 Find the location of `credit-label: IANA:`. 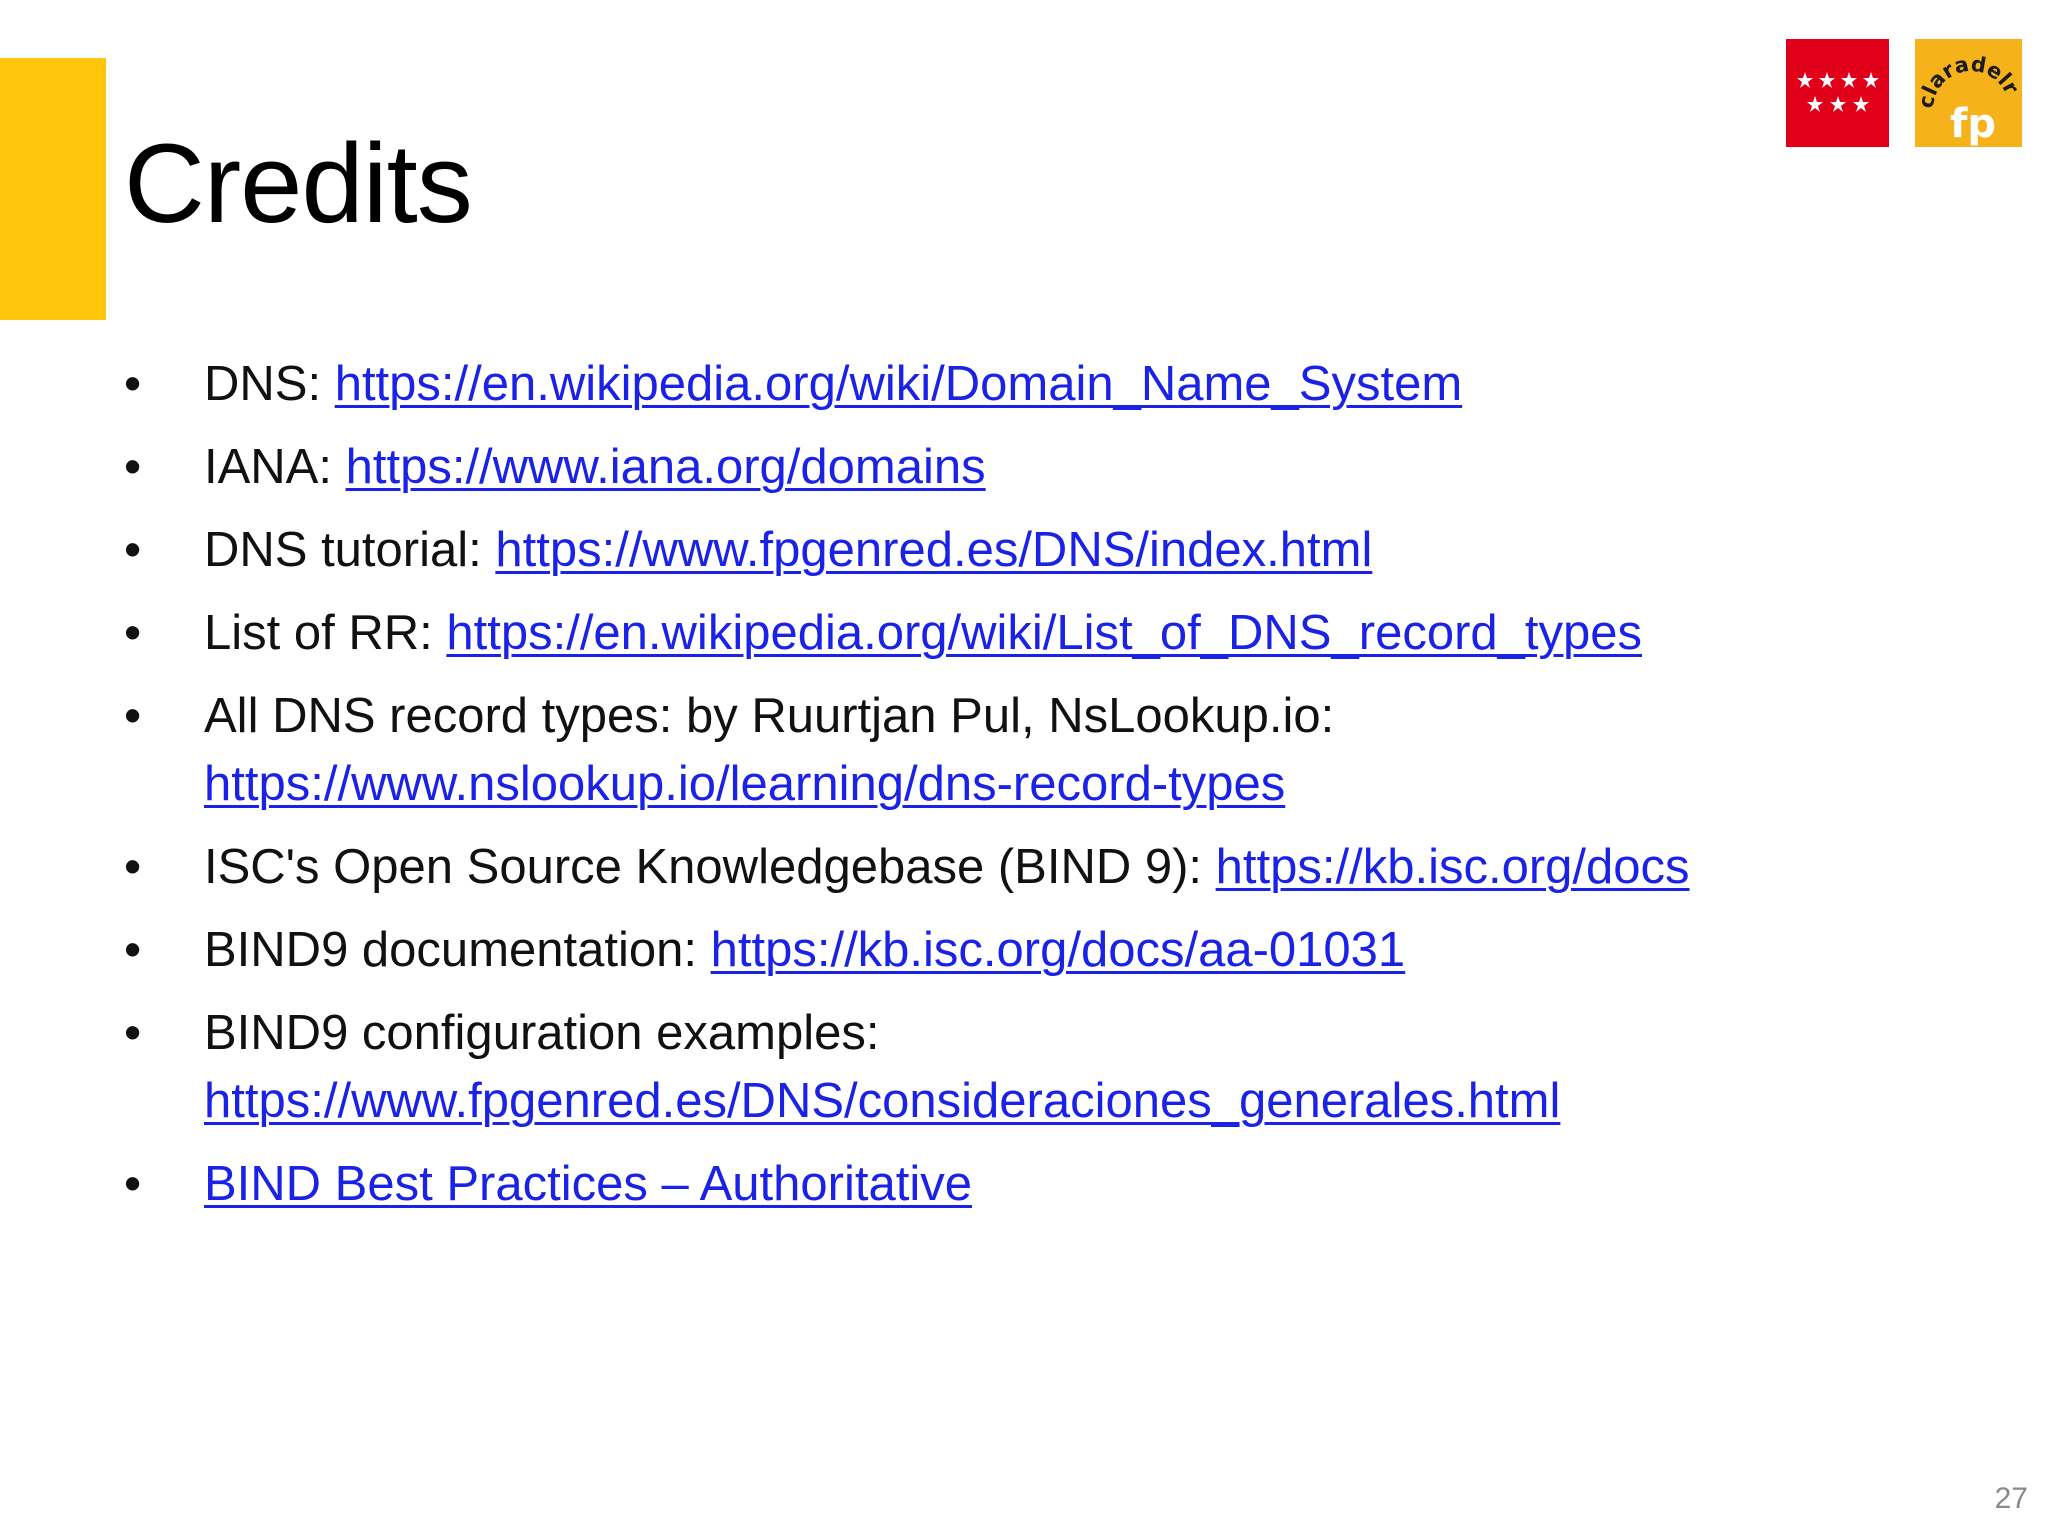

credit-label: IANA: is located at coordinates (275, 467).